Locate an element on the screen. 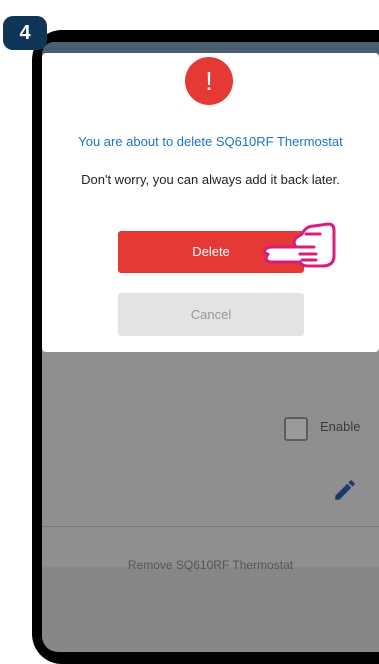 The height and width of the screenshot is (664, 379). cancel-button: Cancel is located at coordinates (211, 314).